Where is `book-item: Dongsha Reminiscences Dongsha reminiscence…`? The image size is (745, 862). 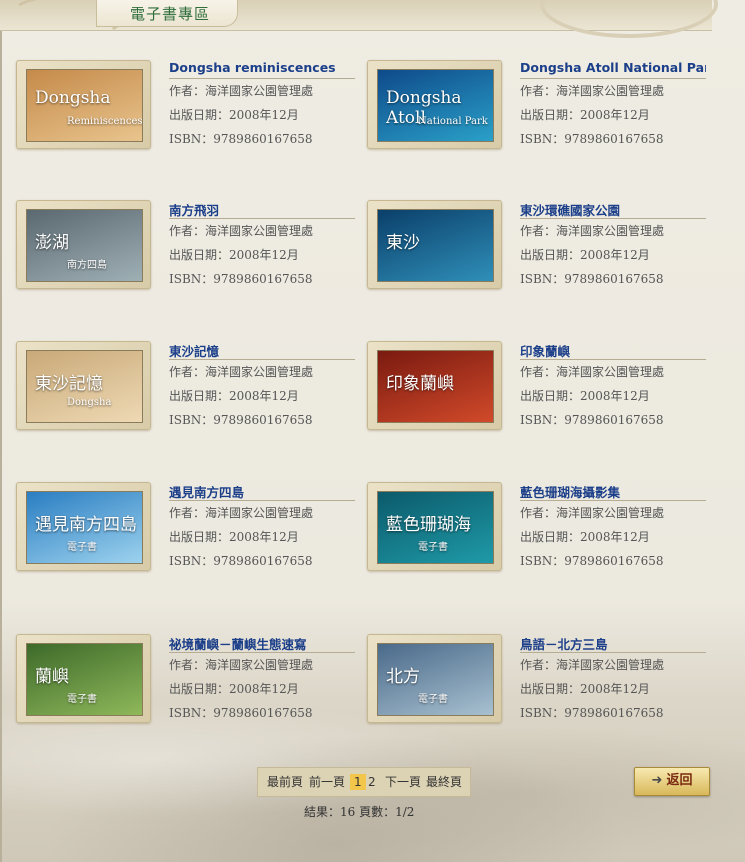
book-item: Dongsha Reminiscences Dongsha reminiscence… is located at coordinates (188, 105).